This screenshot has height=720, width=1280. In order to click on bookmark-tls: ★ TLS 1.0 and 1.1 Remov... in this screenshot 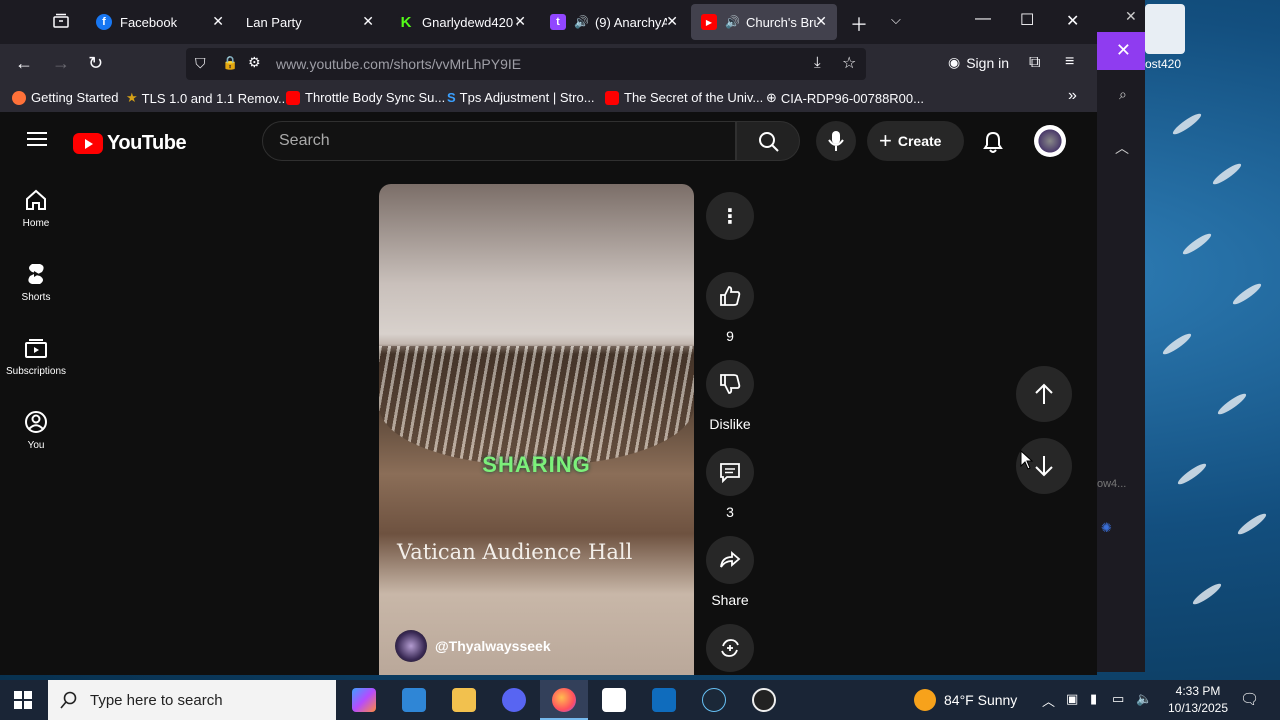, I will do `click(207, 98)`.